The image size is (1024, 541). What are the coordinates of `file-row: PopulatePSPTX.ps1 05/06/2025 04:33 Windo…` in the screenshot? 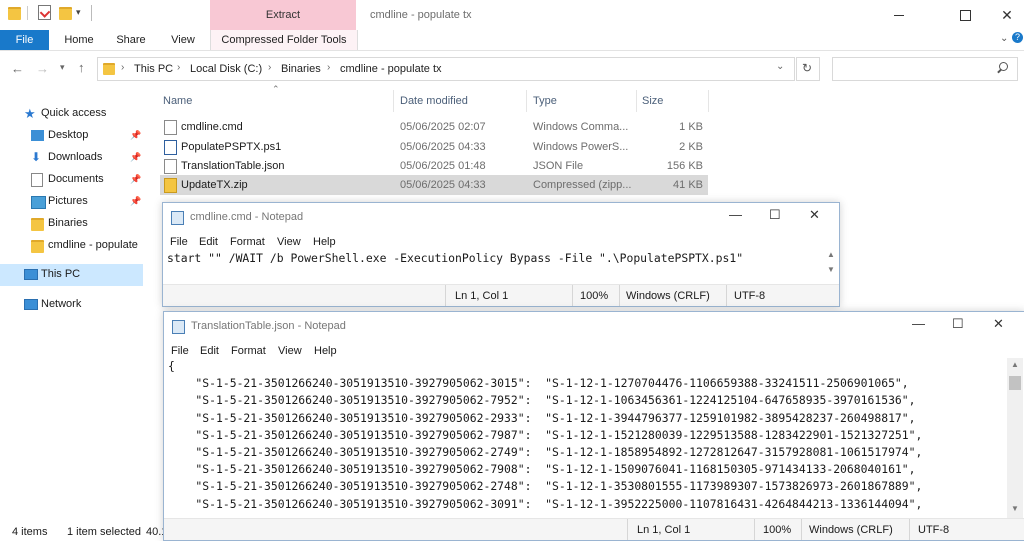 It's located at (434, 147).